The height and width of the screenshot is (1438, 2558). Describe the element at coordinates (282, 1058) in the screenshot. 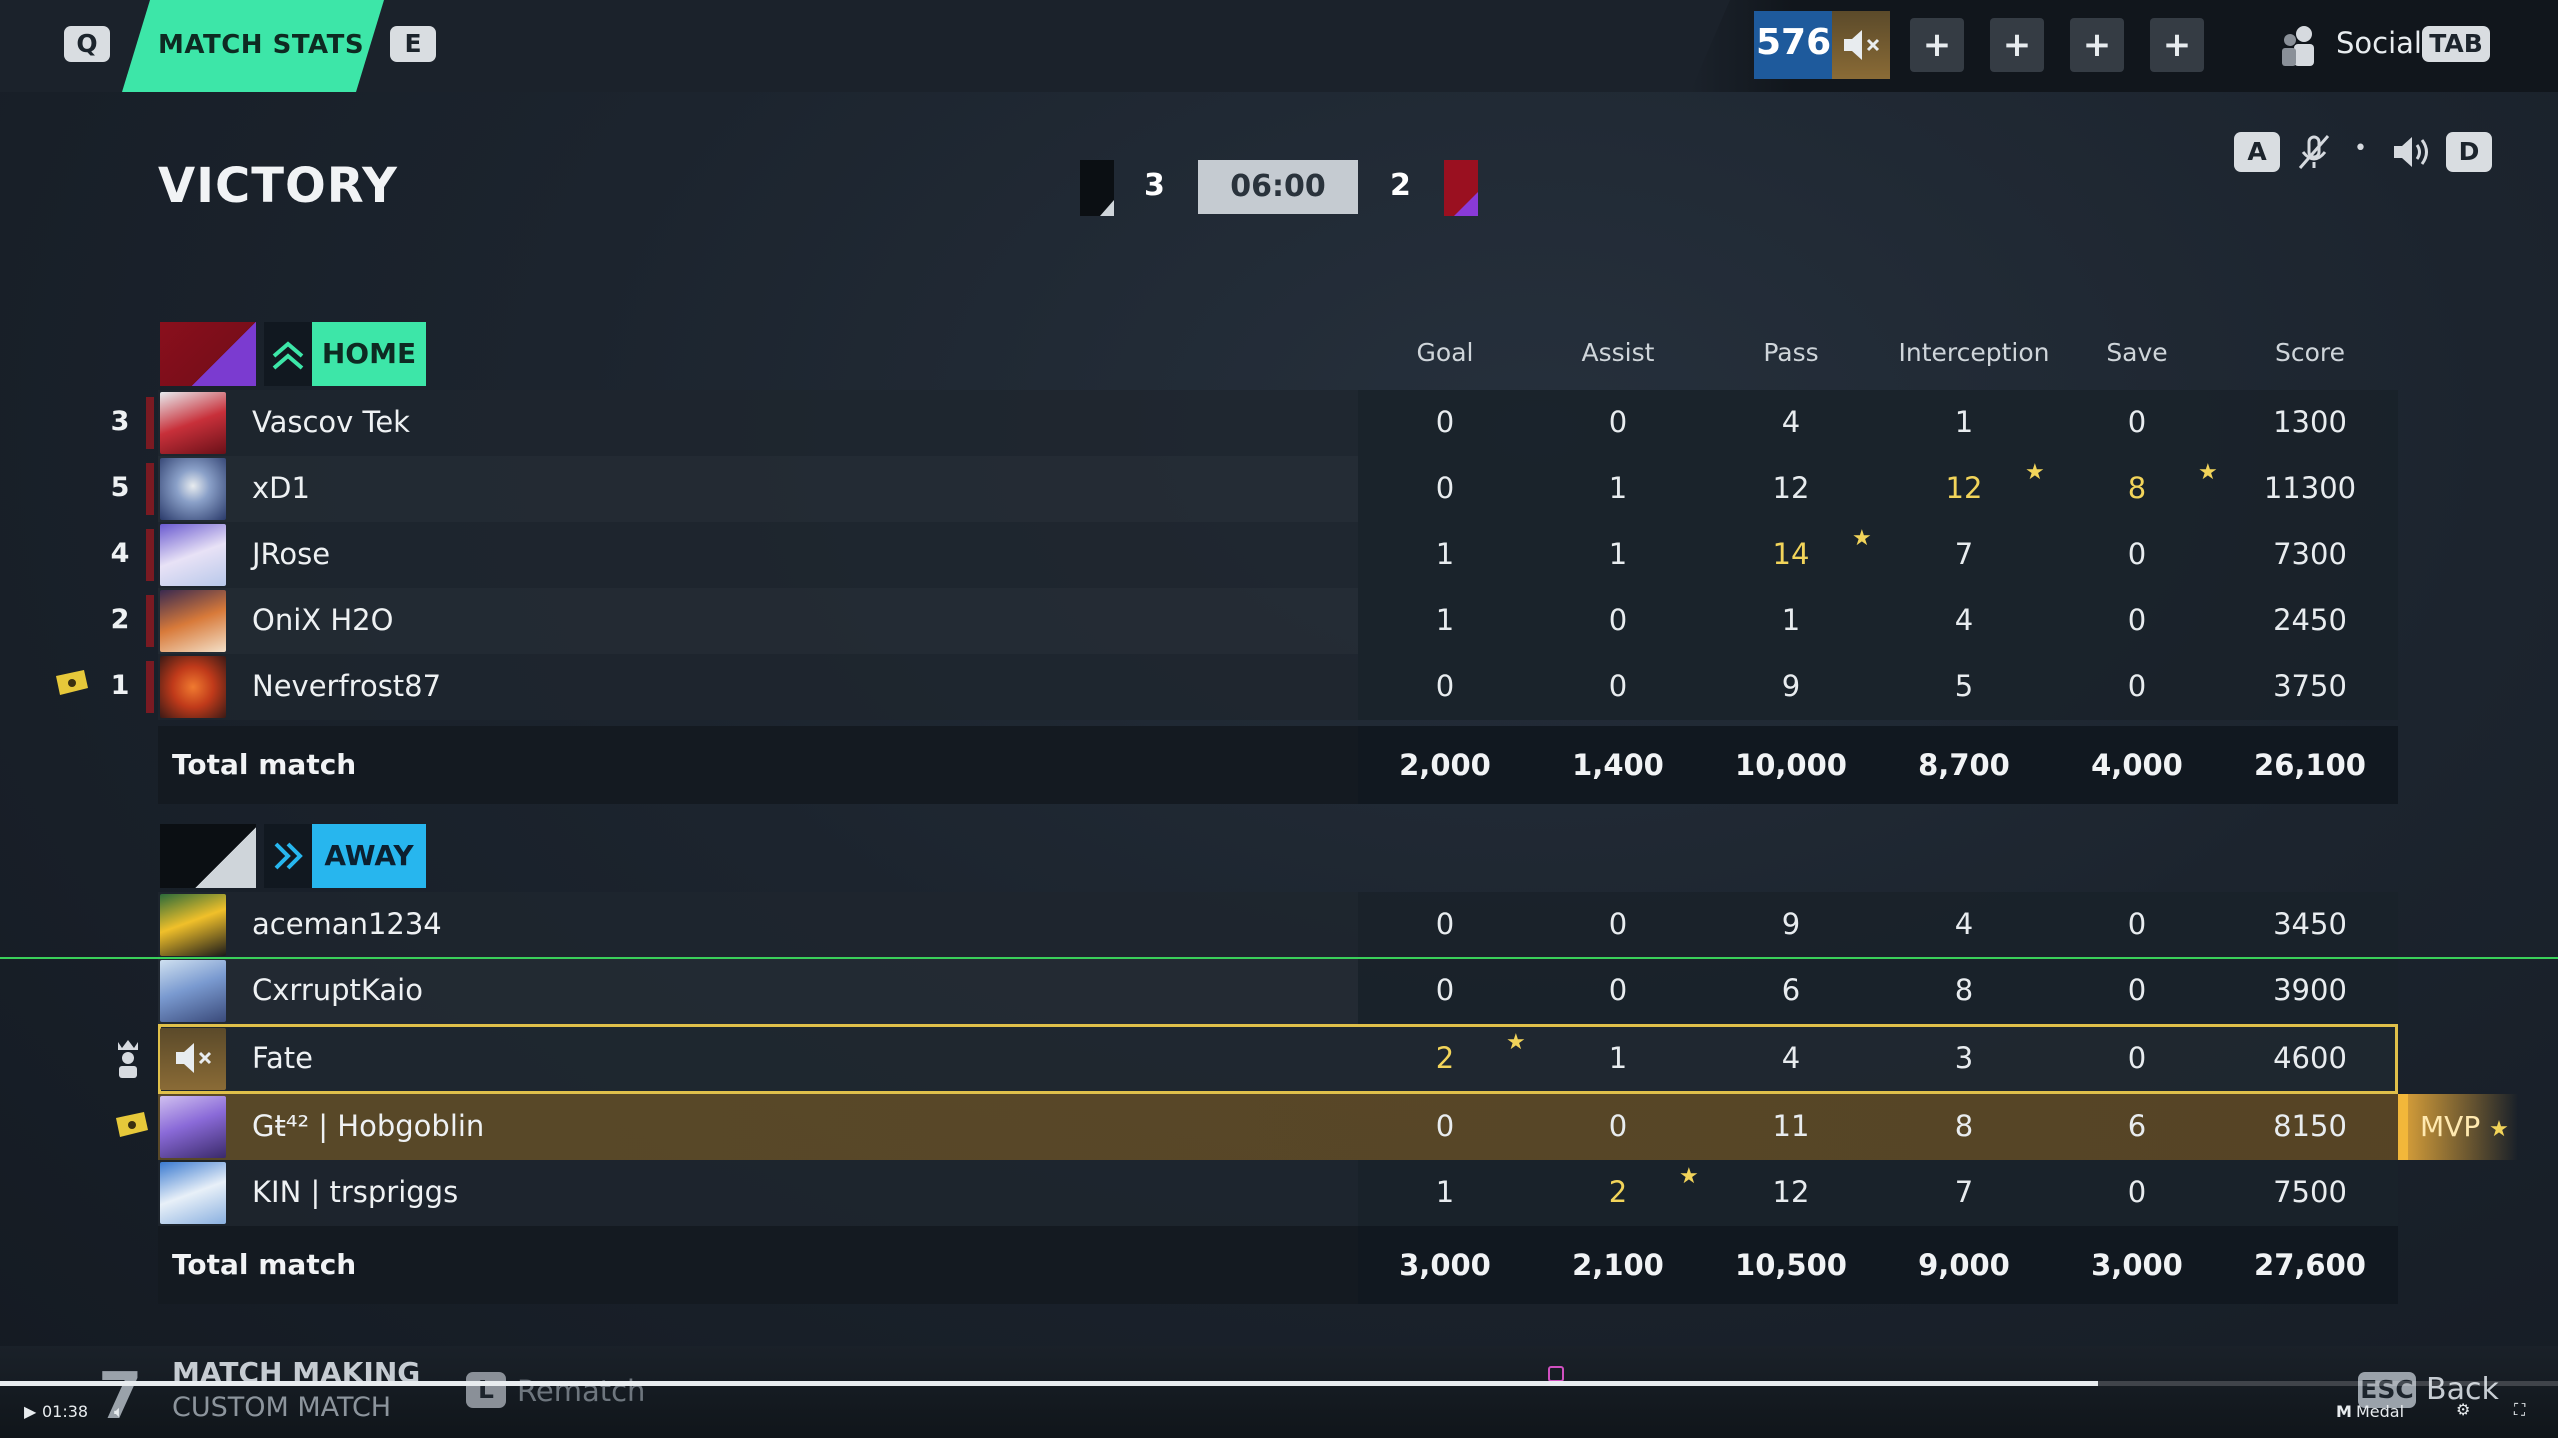

I see `player-name: Fate` at that location.